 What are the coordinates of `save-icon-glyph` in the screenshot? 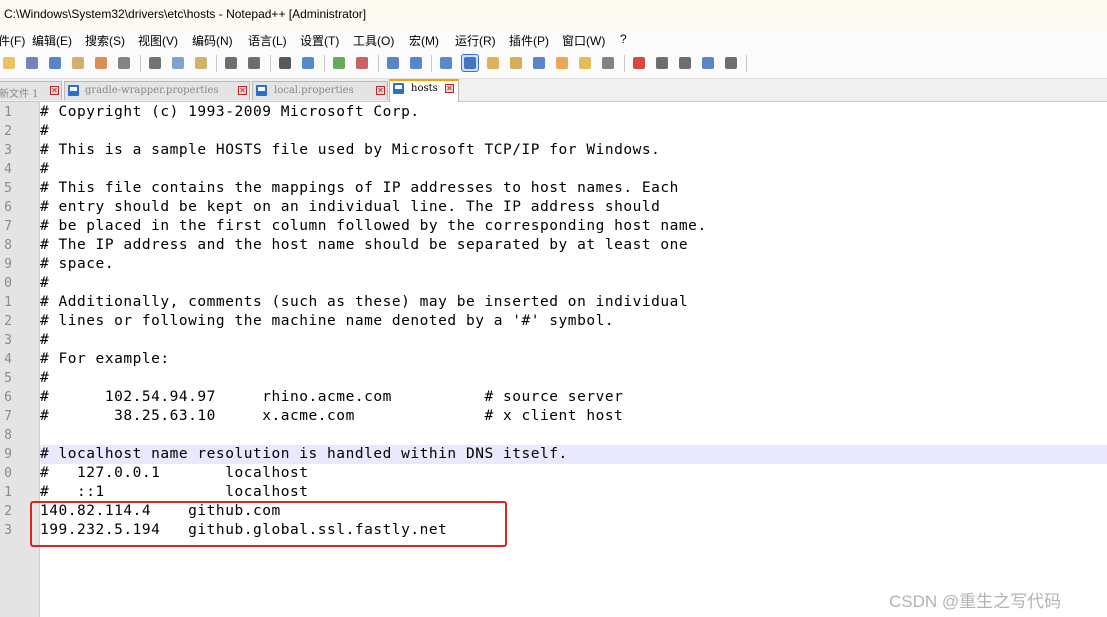 It's located at (32, 63).